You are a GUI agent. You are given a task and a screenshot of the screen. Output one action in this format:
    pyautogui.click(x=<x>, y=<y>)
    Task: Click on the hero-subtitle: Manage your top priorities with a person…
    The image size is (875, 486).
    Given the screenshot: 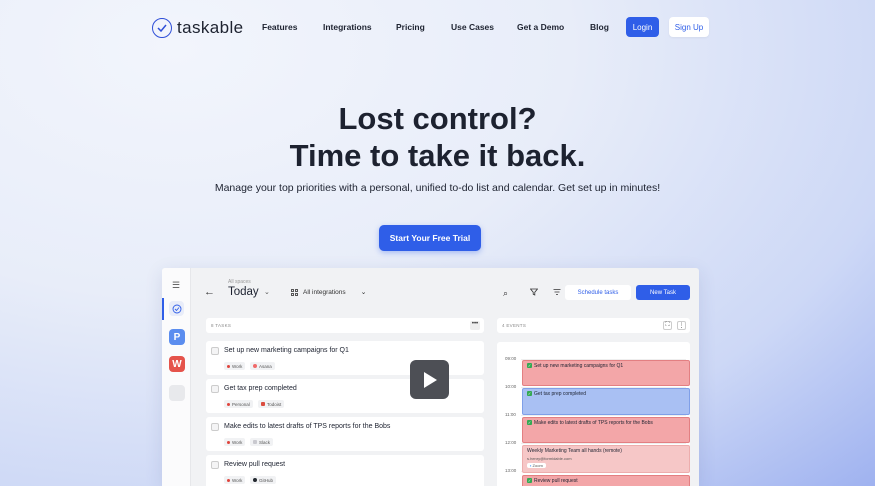 What is the action you would take?
    pyautogui.click(x=437, y=188)
    